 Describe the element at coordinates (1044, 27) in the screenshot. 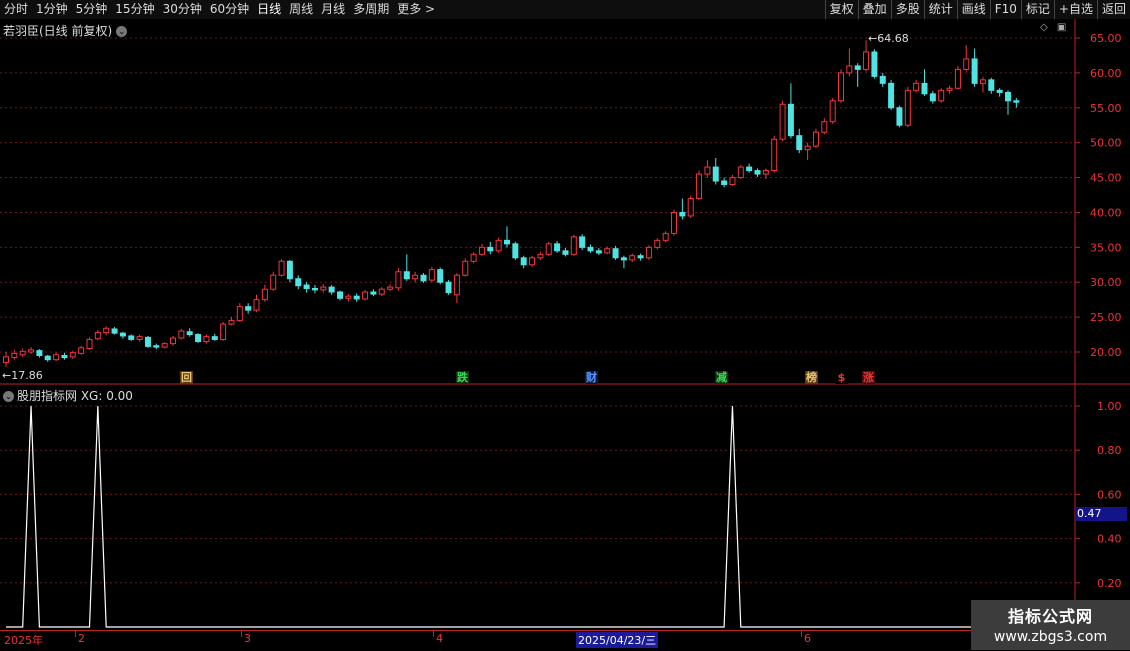

I see `diamond-icon: ◇` at that location.